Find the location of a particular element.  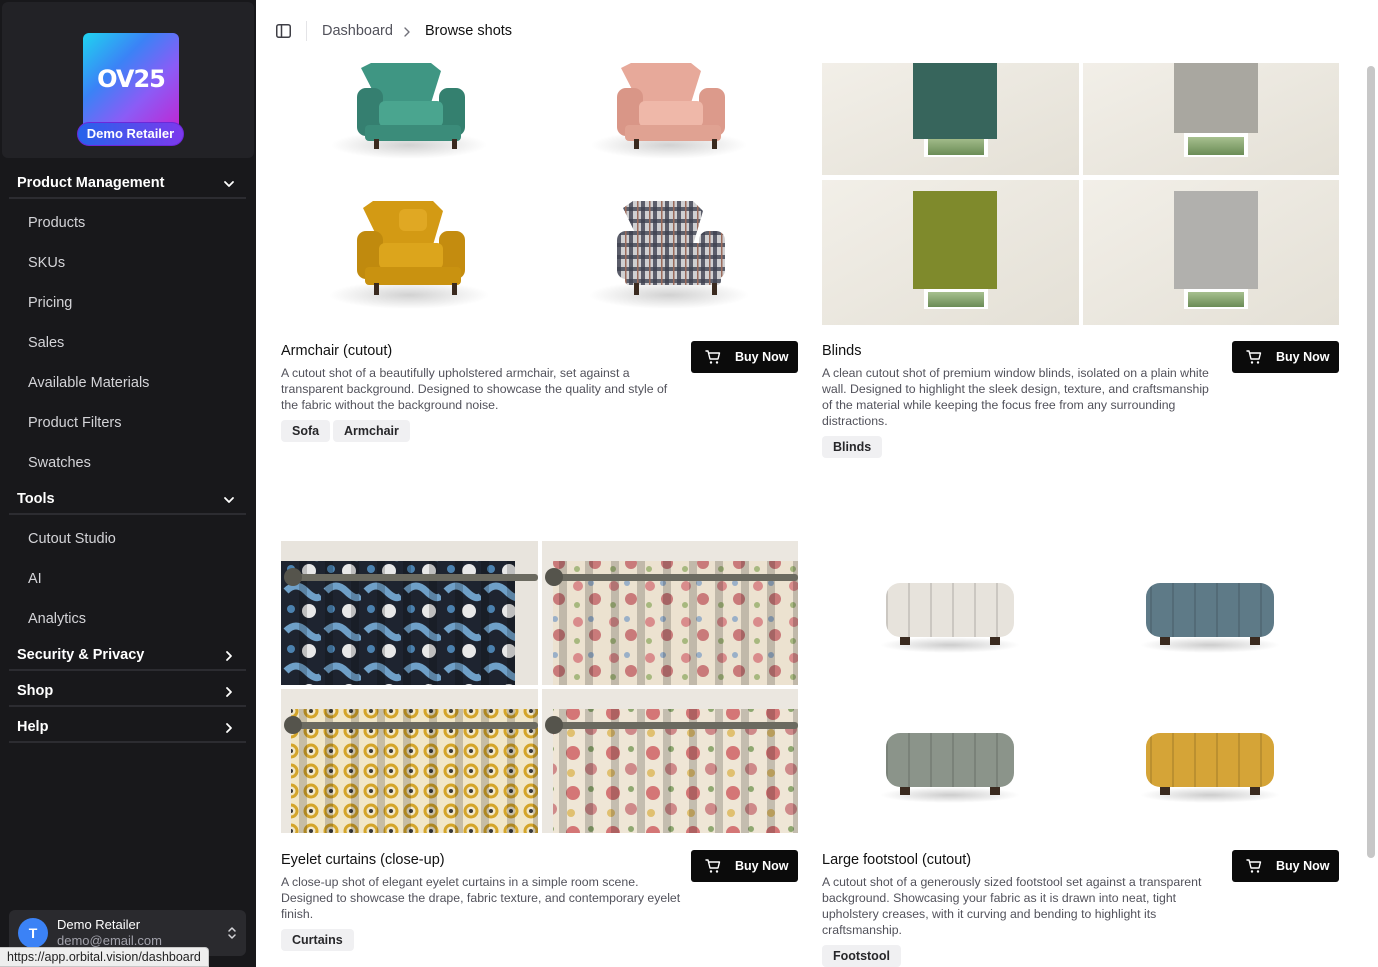

blinds-shot-grid is located at coordinates (1080, 194).